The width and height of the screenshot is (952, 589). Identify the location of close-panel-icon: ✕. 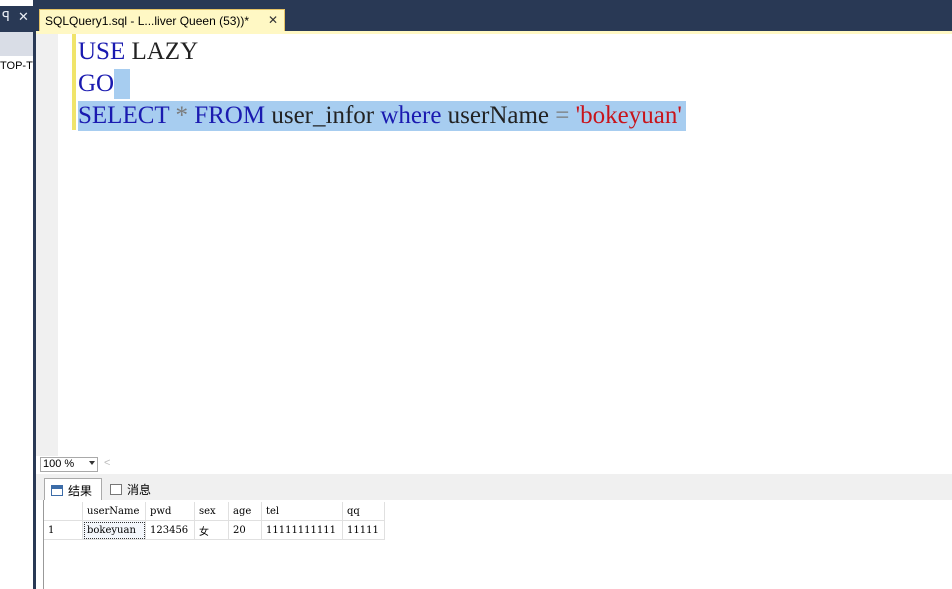
(23, 18).